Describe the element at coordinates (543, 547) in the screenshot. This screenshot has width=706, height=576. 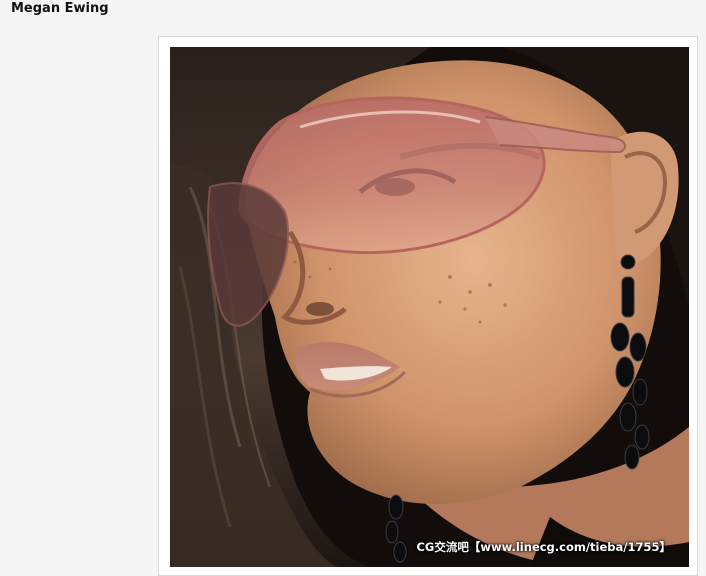
I see `image-watermark: CG交流吧【www.linecg.com/tieba/1755】` at that location.